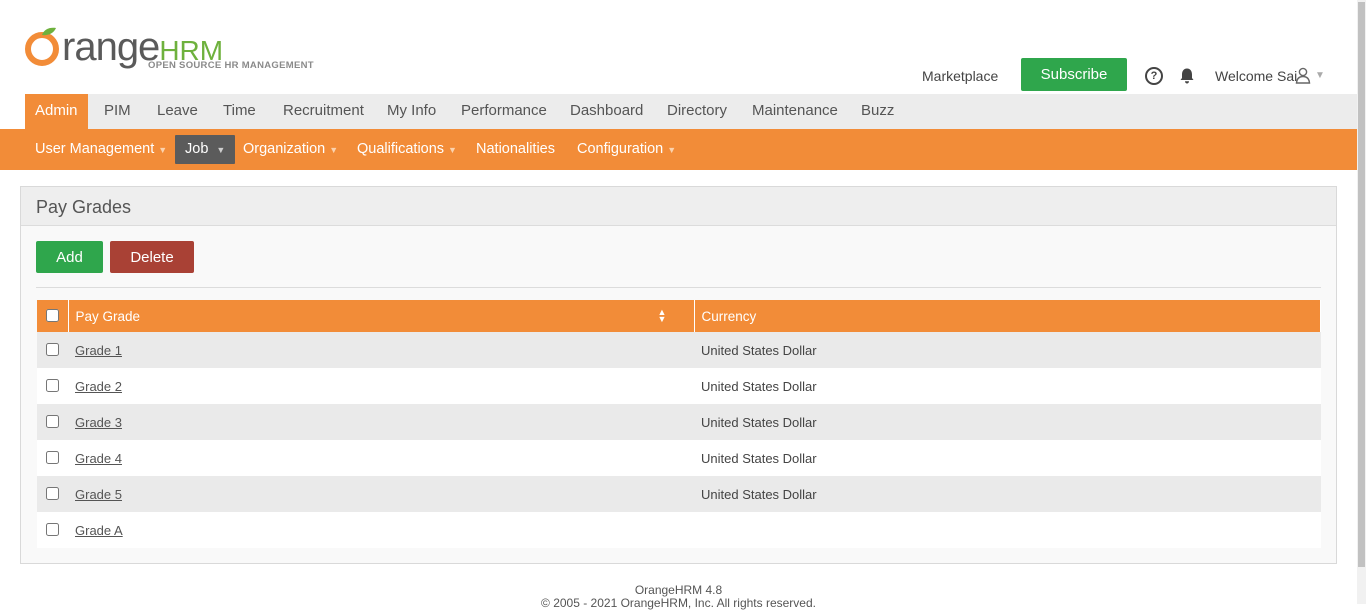  Describe the element at coordinates (98, 422) in the screenshot. I see `pay-grade-link: Grade 3` at that location.